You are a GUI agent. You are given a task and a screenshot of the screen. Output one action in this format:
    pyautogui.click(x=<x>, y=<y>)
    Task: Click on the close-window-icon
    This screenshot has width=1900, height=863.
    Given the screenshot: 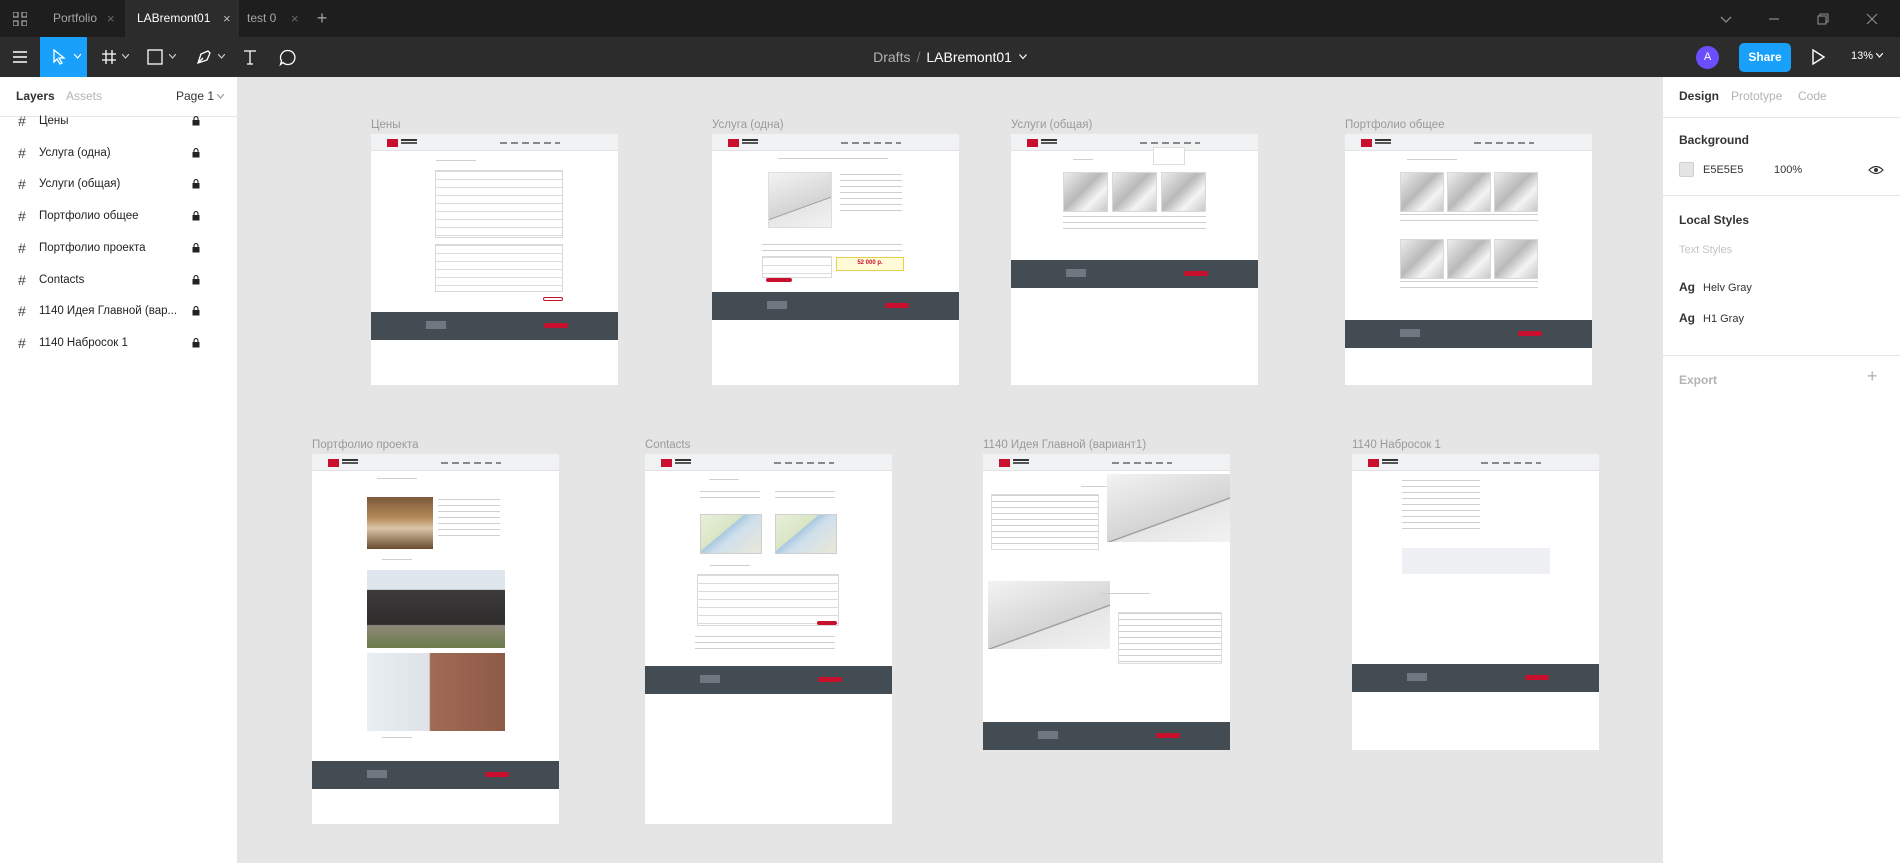 What is the action you would take?
    pyautogui.click(x=1872, y=19)
    